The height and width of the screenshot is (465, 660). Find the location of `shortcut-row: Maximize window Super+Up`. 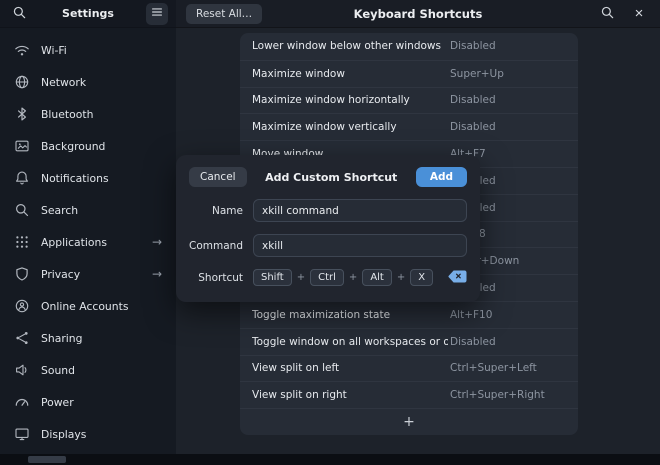

shortcut-row: Maximize window Super+Up is located at coordinates (409, 73).